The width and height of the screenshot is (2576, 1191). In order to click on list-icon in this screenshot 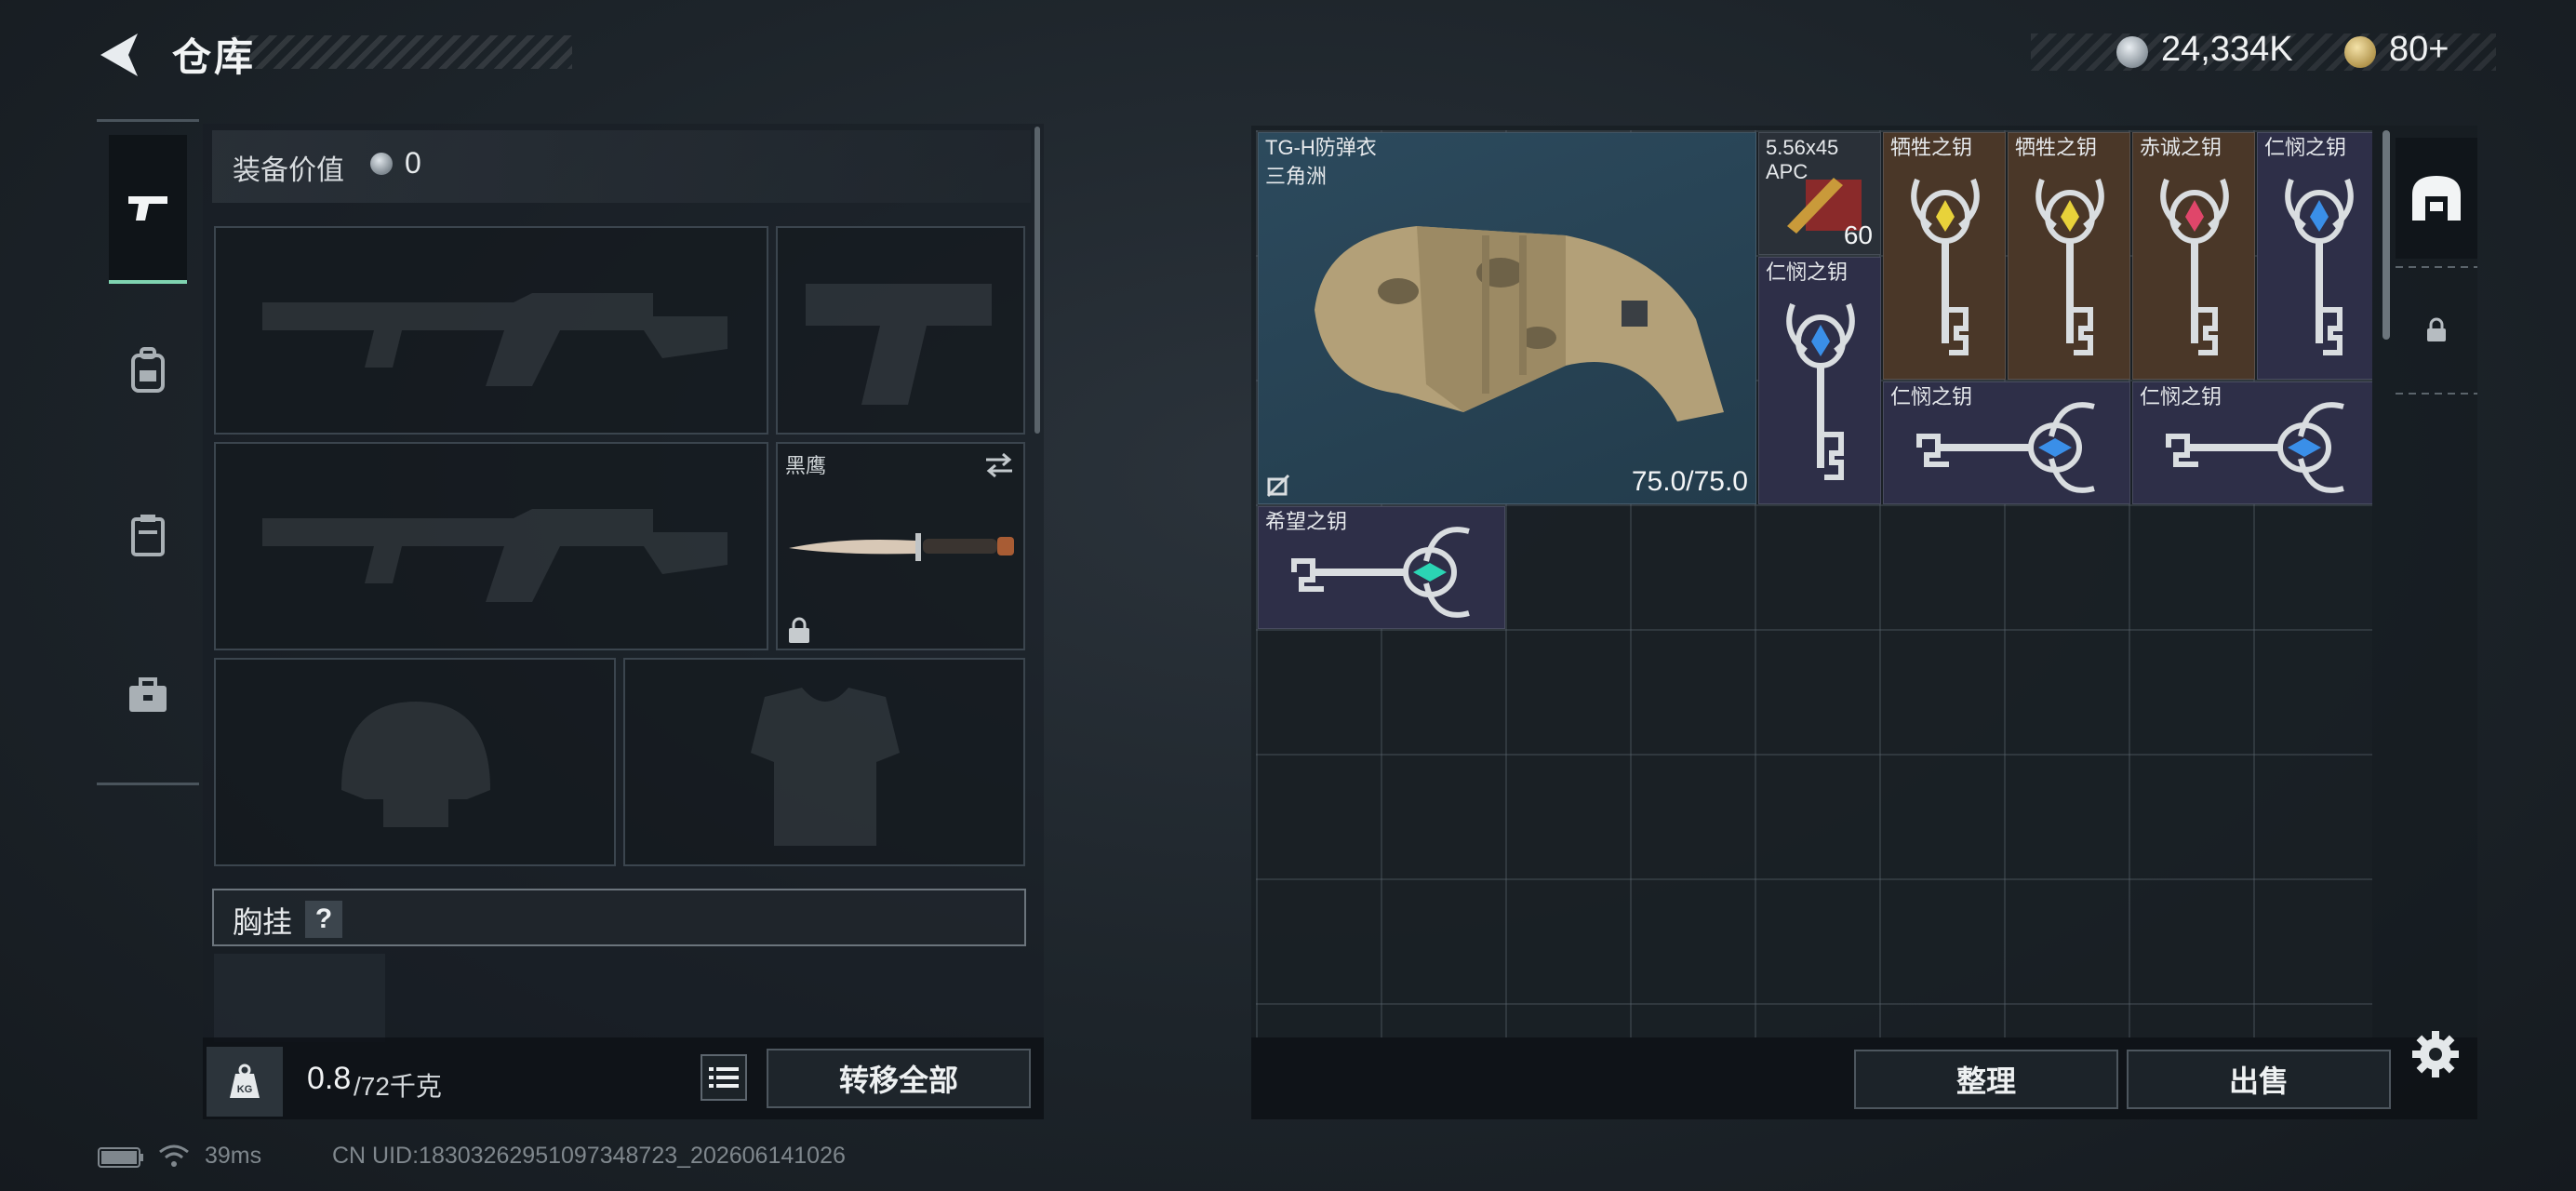, I will do `click(724, 1077)`.